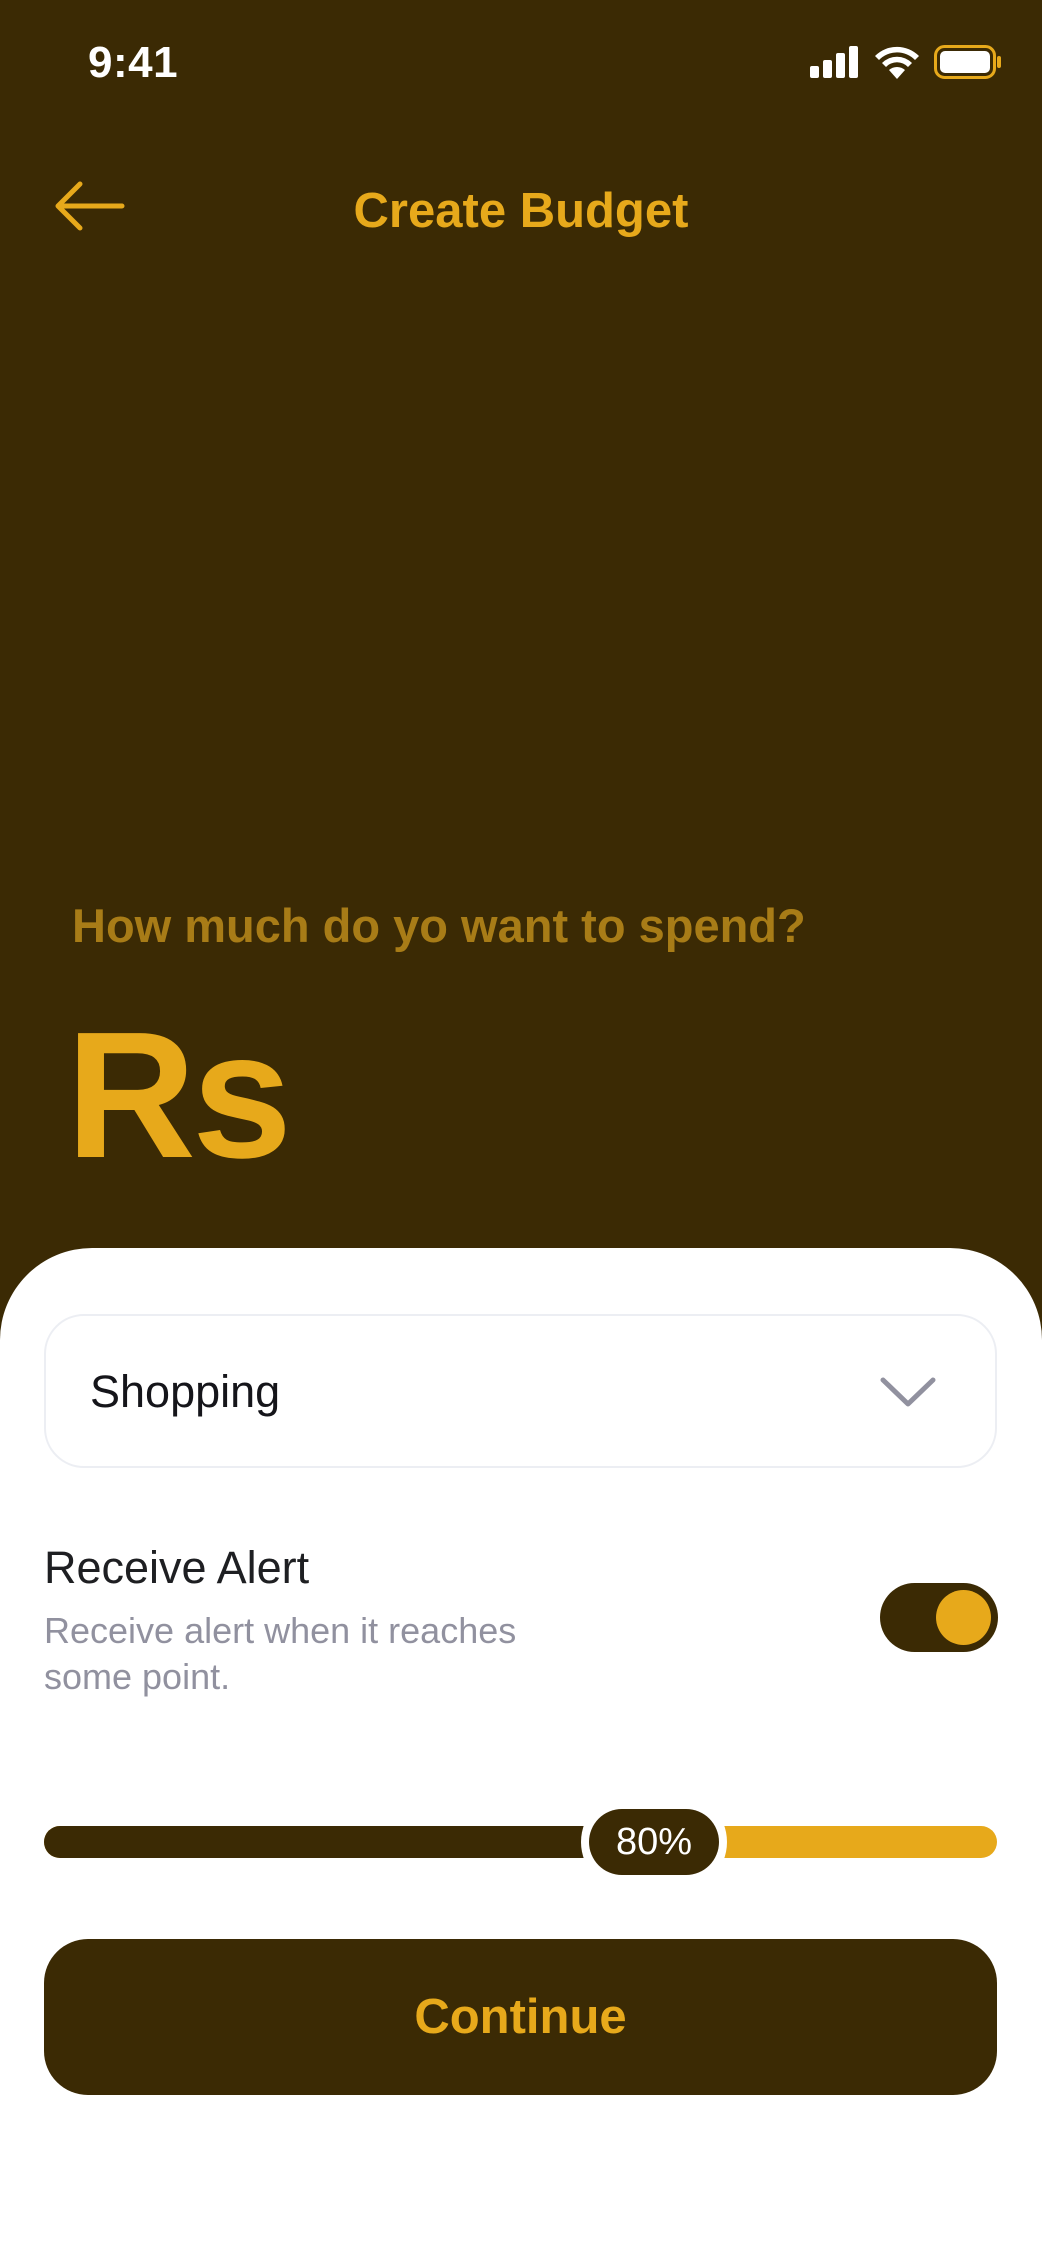  What do you see at coordinates (133, 62) in the screenshot?
I see `status-time: 9:41` at bounding box center [133, 62].